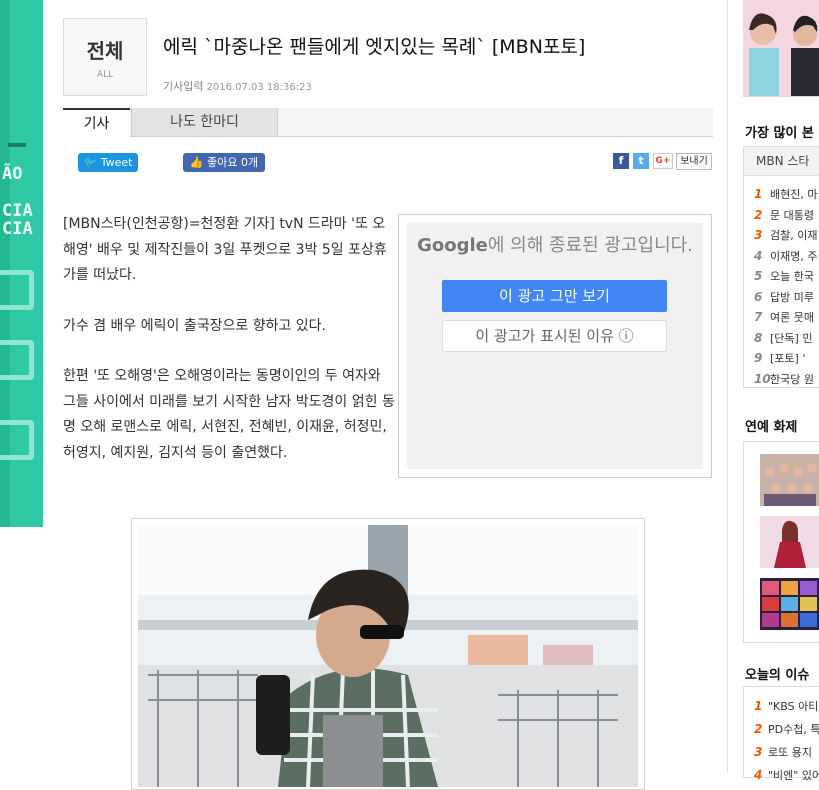 The height and width of the screenshot is (790, 819). What do you see at coordinates (785, 194) in the screenshot?
I see `list-item: 1 배현진, 마` at bounding box center [785, 194].